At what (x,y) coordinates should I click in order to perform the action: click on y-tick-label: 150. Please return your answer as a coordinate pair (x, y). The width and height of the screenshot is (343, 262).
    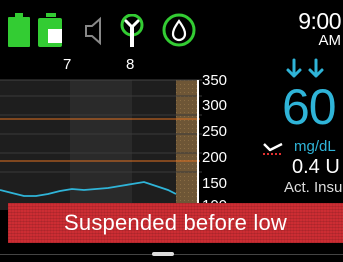
    Looking at the image, I should click on (215, 183).